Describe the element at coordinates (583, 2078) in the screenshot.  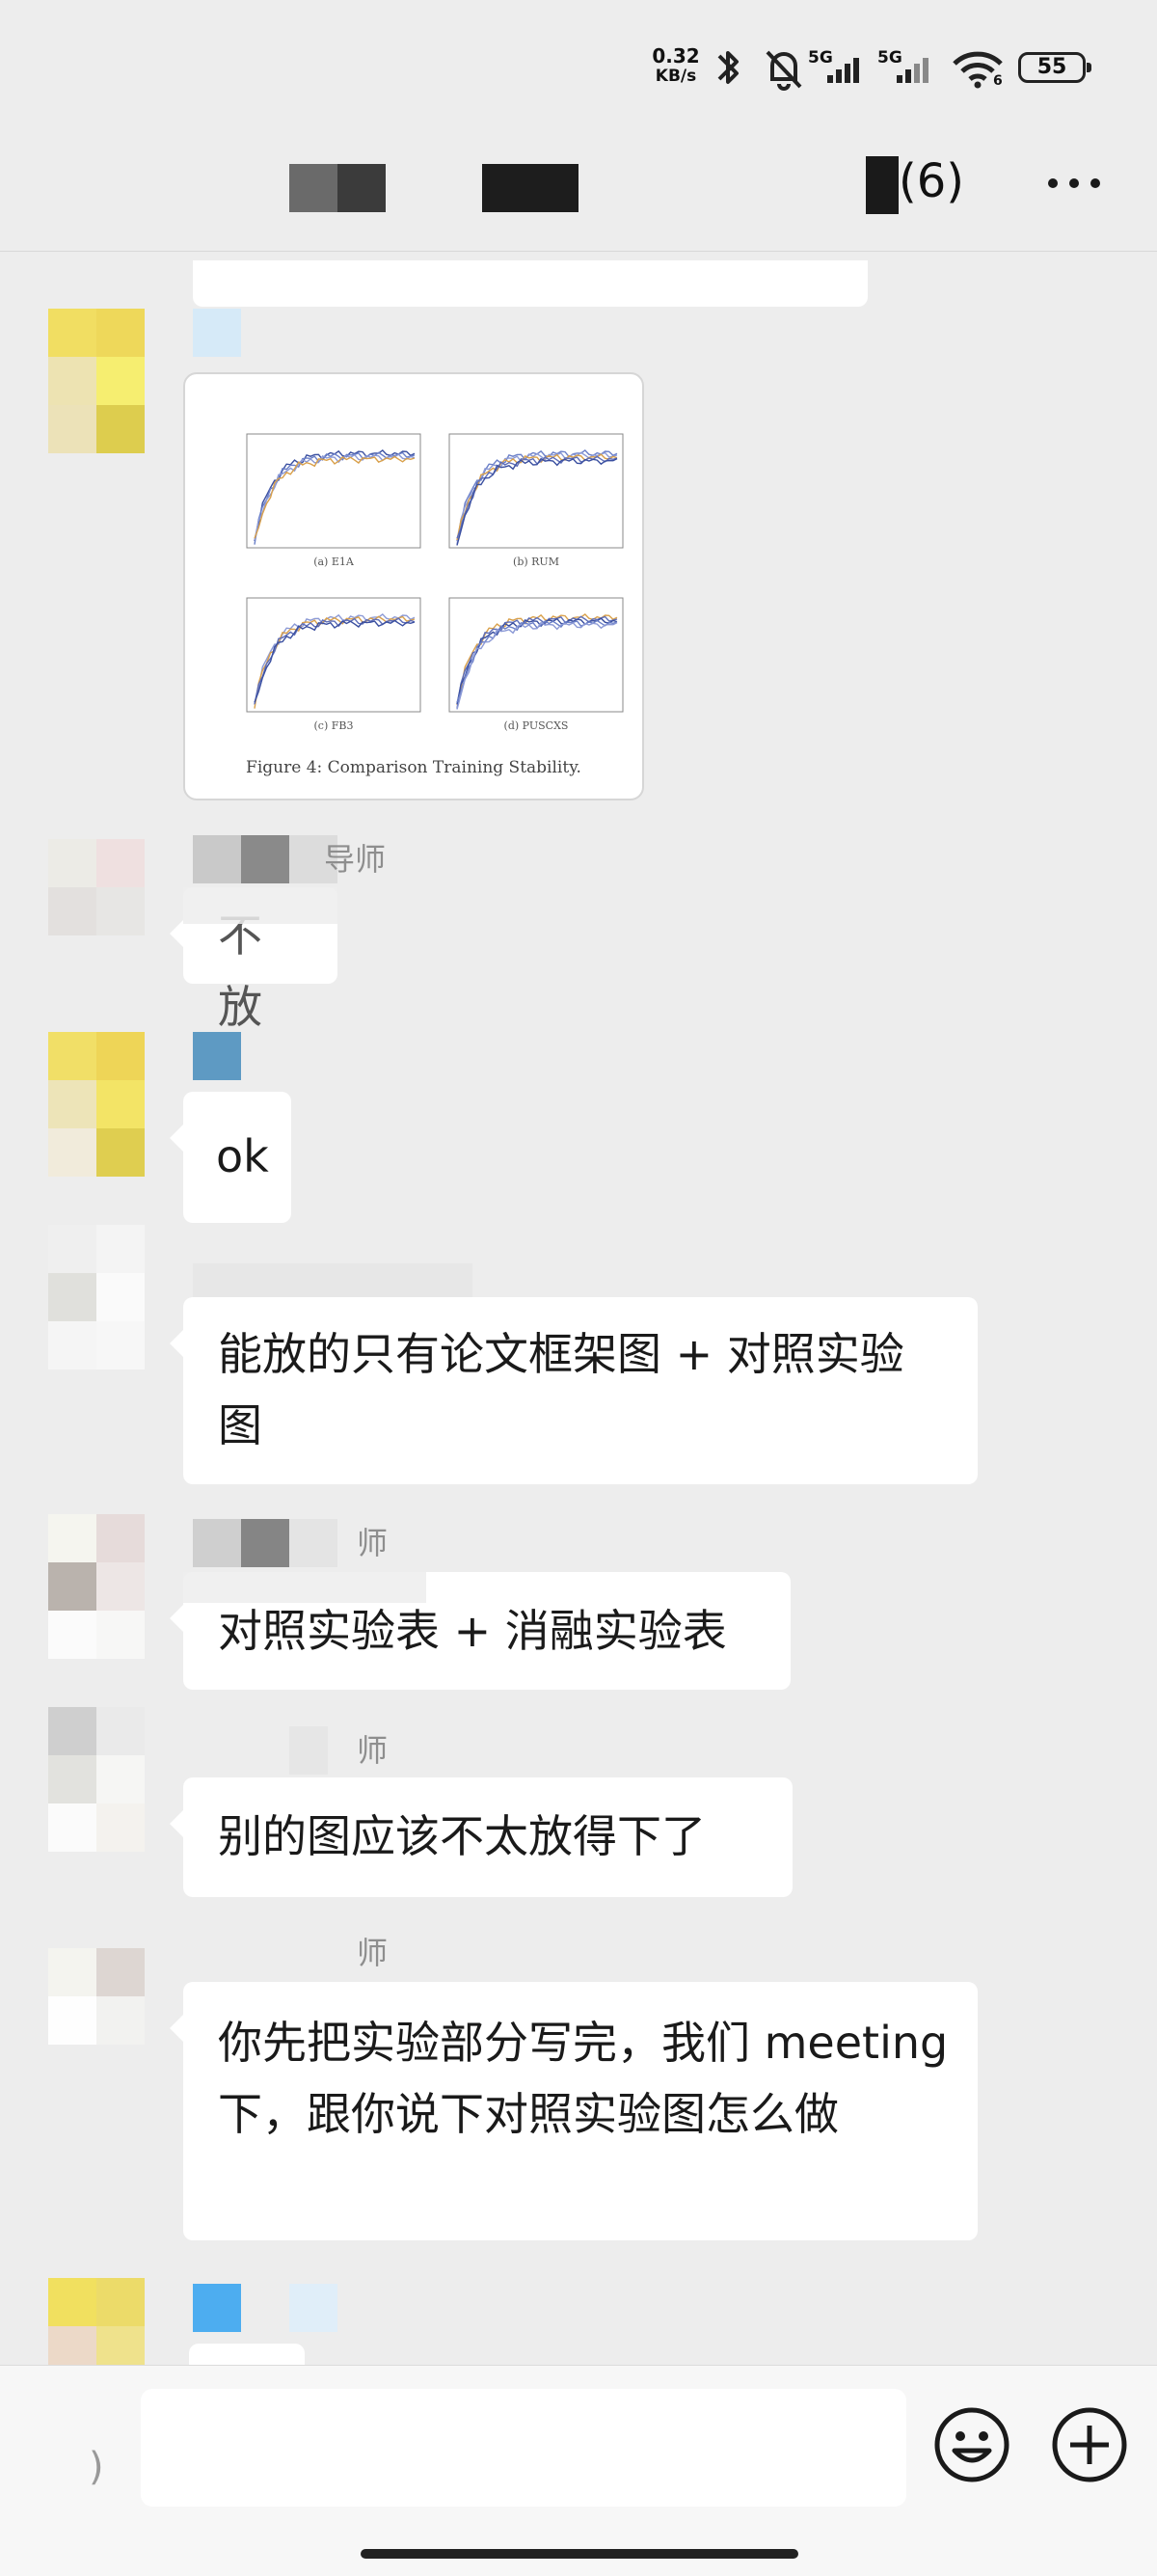
I see `message-text: 你先把实验部分写完，我们 meeting 下，跟你说下对照实验图怎么做` at that location.